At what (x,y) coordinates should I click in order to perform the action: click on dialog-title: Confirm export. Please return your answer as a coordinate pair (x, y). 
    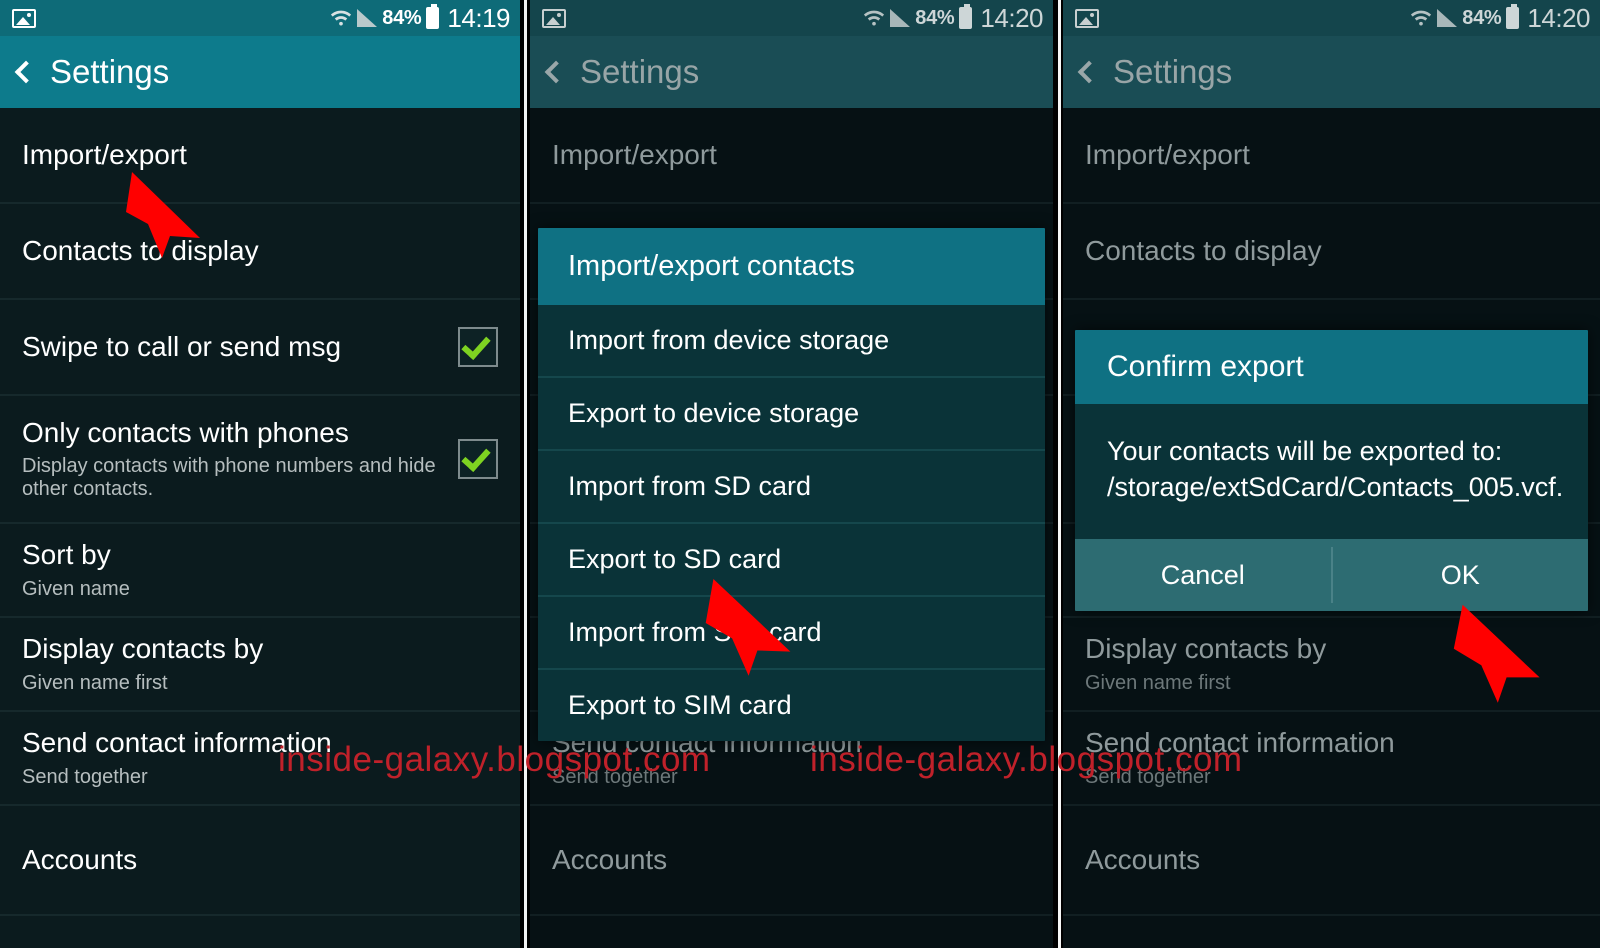
    Looking at the image, I should click on (1331, 367).